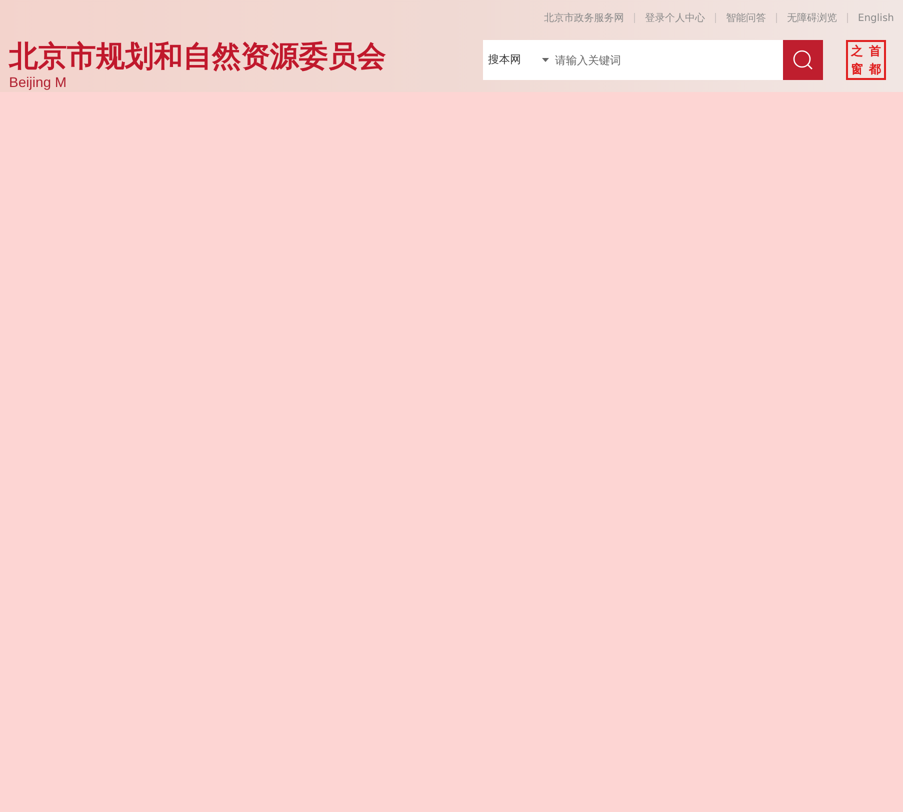 The width and height of the screenshot is (903, 812). What do you see at coordinates (876, 18) in the screenshot?
I see `top-link: English` at bounding box center [876, 18].